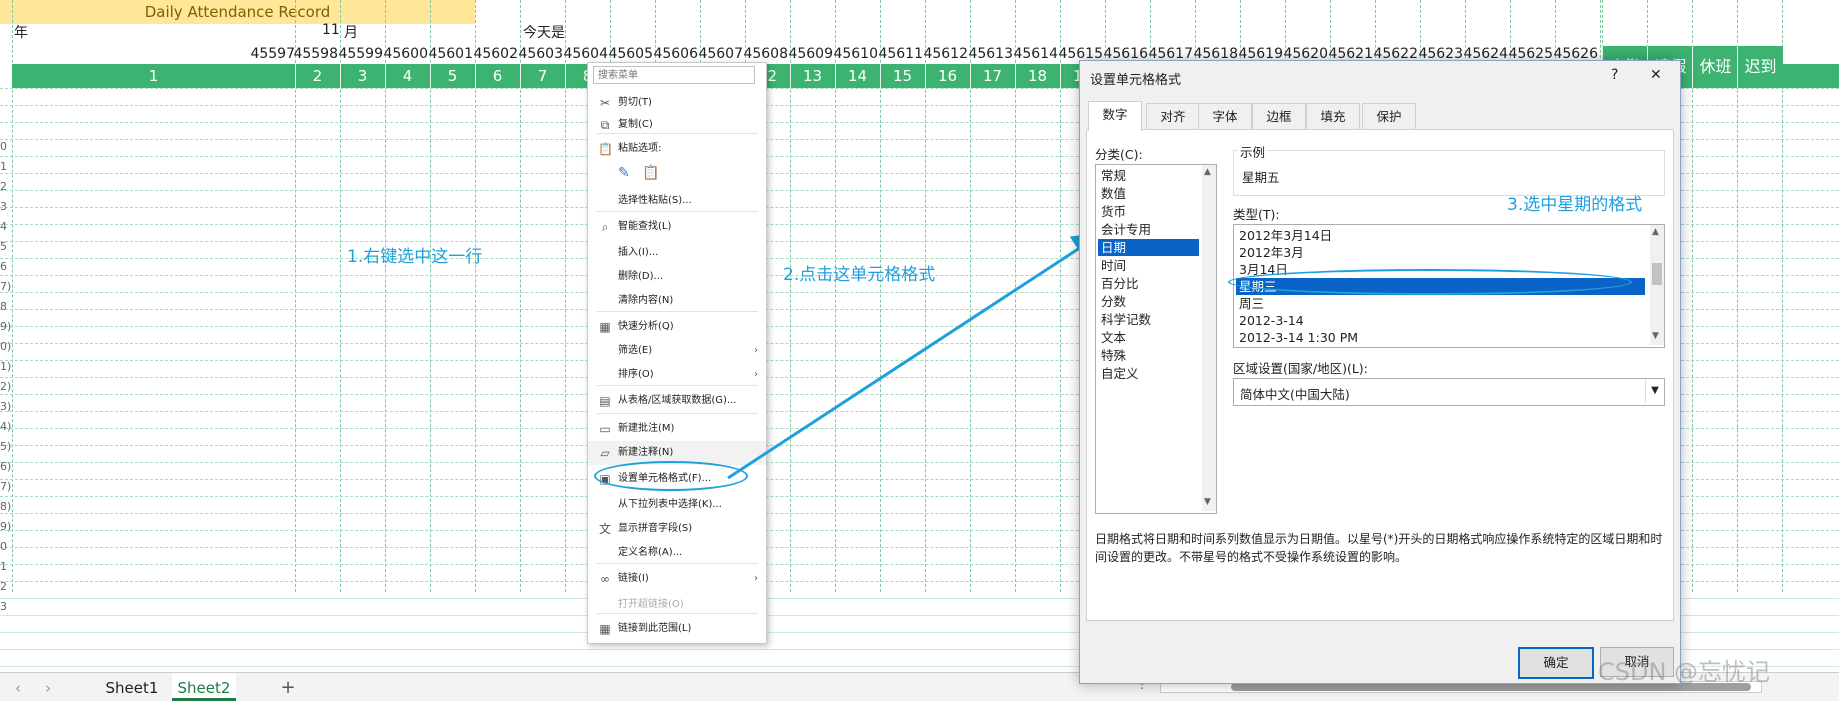 The width and height of the screenshot is (1839, 703). I want to click on ok-button: 确定, so click(1556, 663).